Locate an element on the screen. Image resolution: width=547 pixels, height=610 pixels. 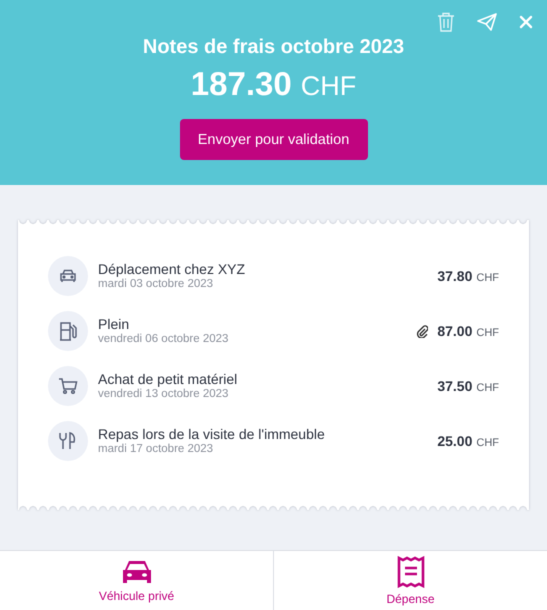
cart-icon is located at coordinates (68, 386).